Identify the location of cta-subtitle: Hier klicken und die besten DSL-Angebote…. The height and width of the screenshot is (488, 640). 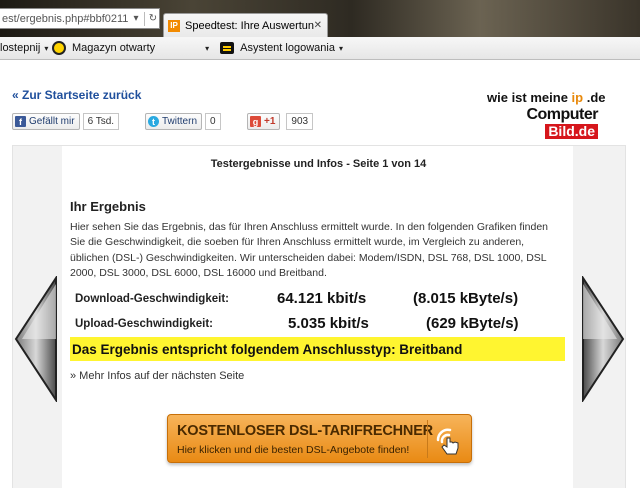
(293, 450).